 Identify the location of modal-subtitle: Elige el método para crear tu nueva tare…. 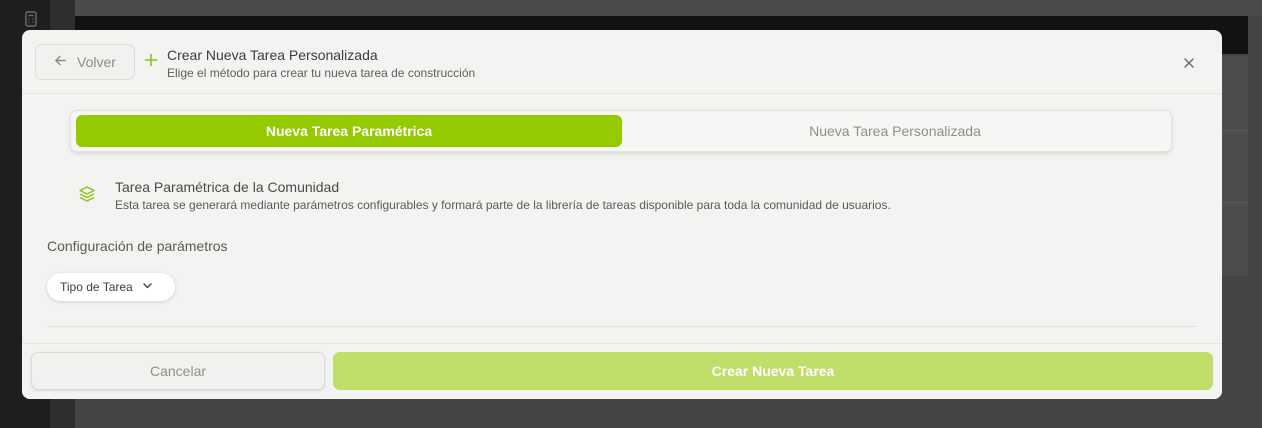
(321, 73).